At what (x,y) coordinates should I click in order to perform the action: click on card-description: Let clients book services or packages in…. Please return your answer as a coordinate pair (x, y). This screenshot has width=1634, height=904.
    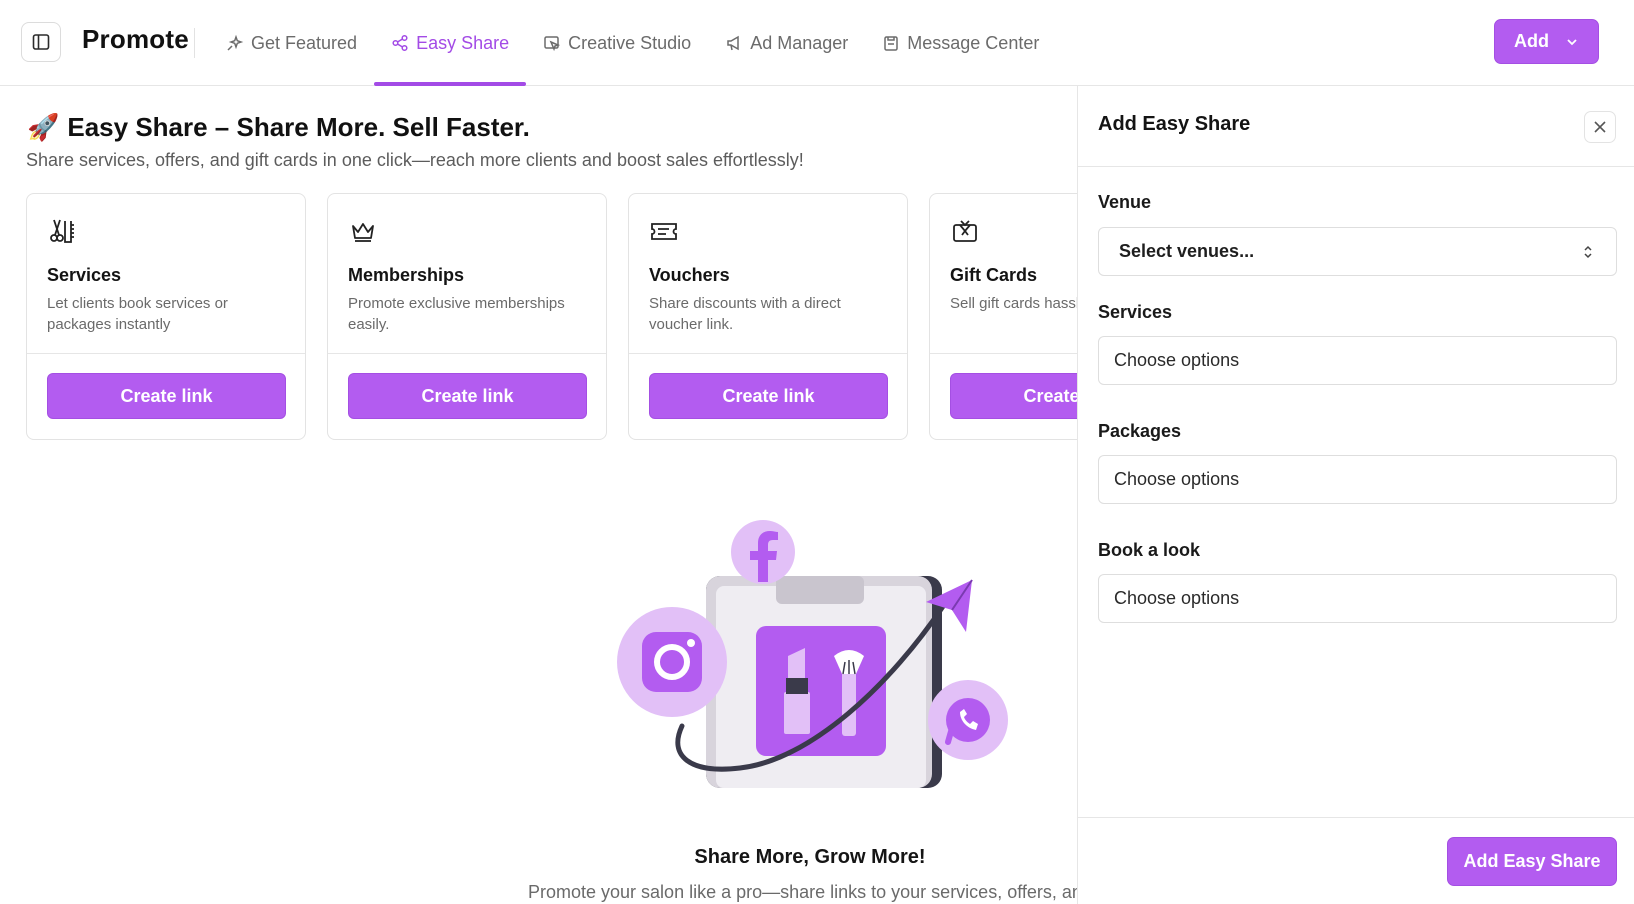
    Looking at the image, I should click on (137, 314).